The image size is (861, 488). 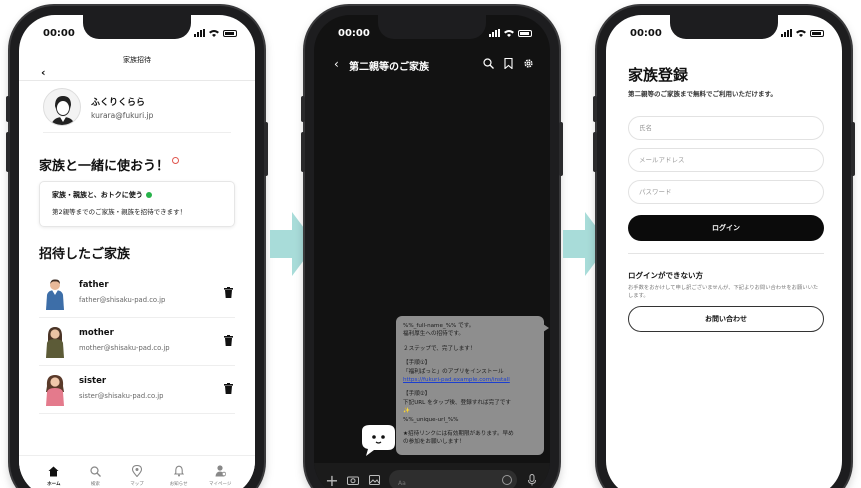 I want to click on tab-notifications: お知らせ, so click(x=179, y=476).